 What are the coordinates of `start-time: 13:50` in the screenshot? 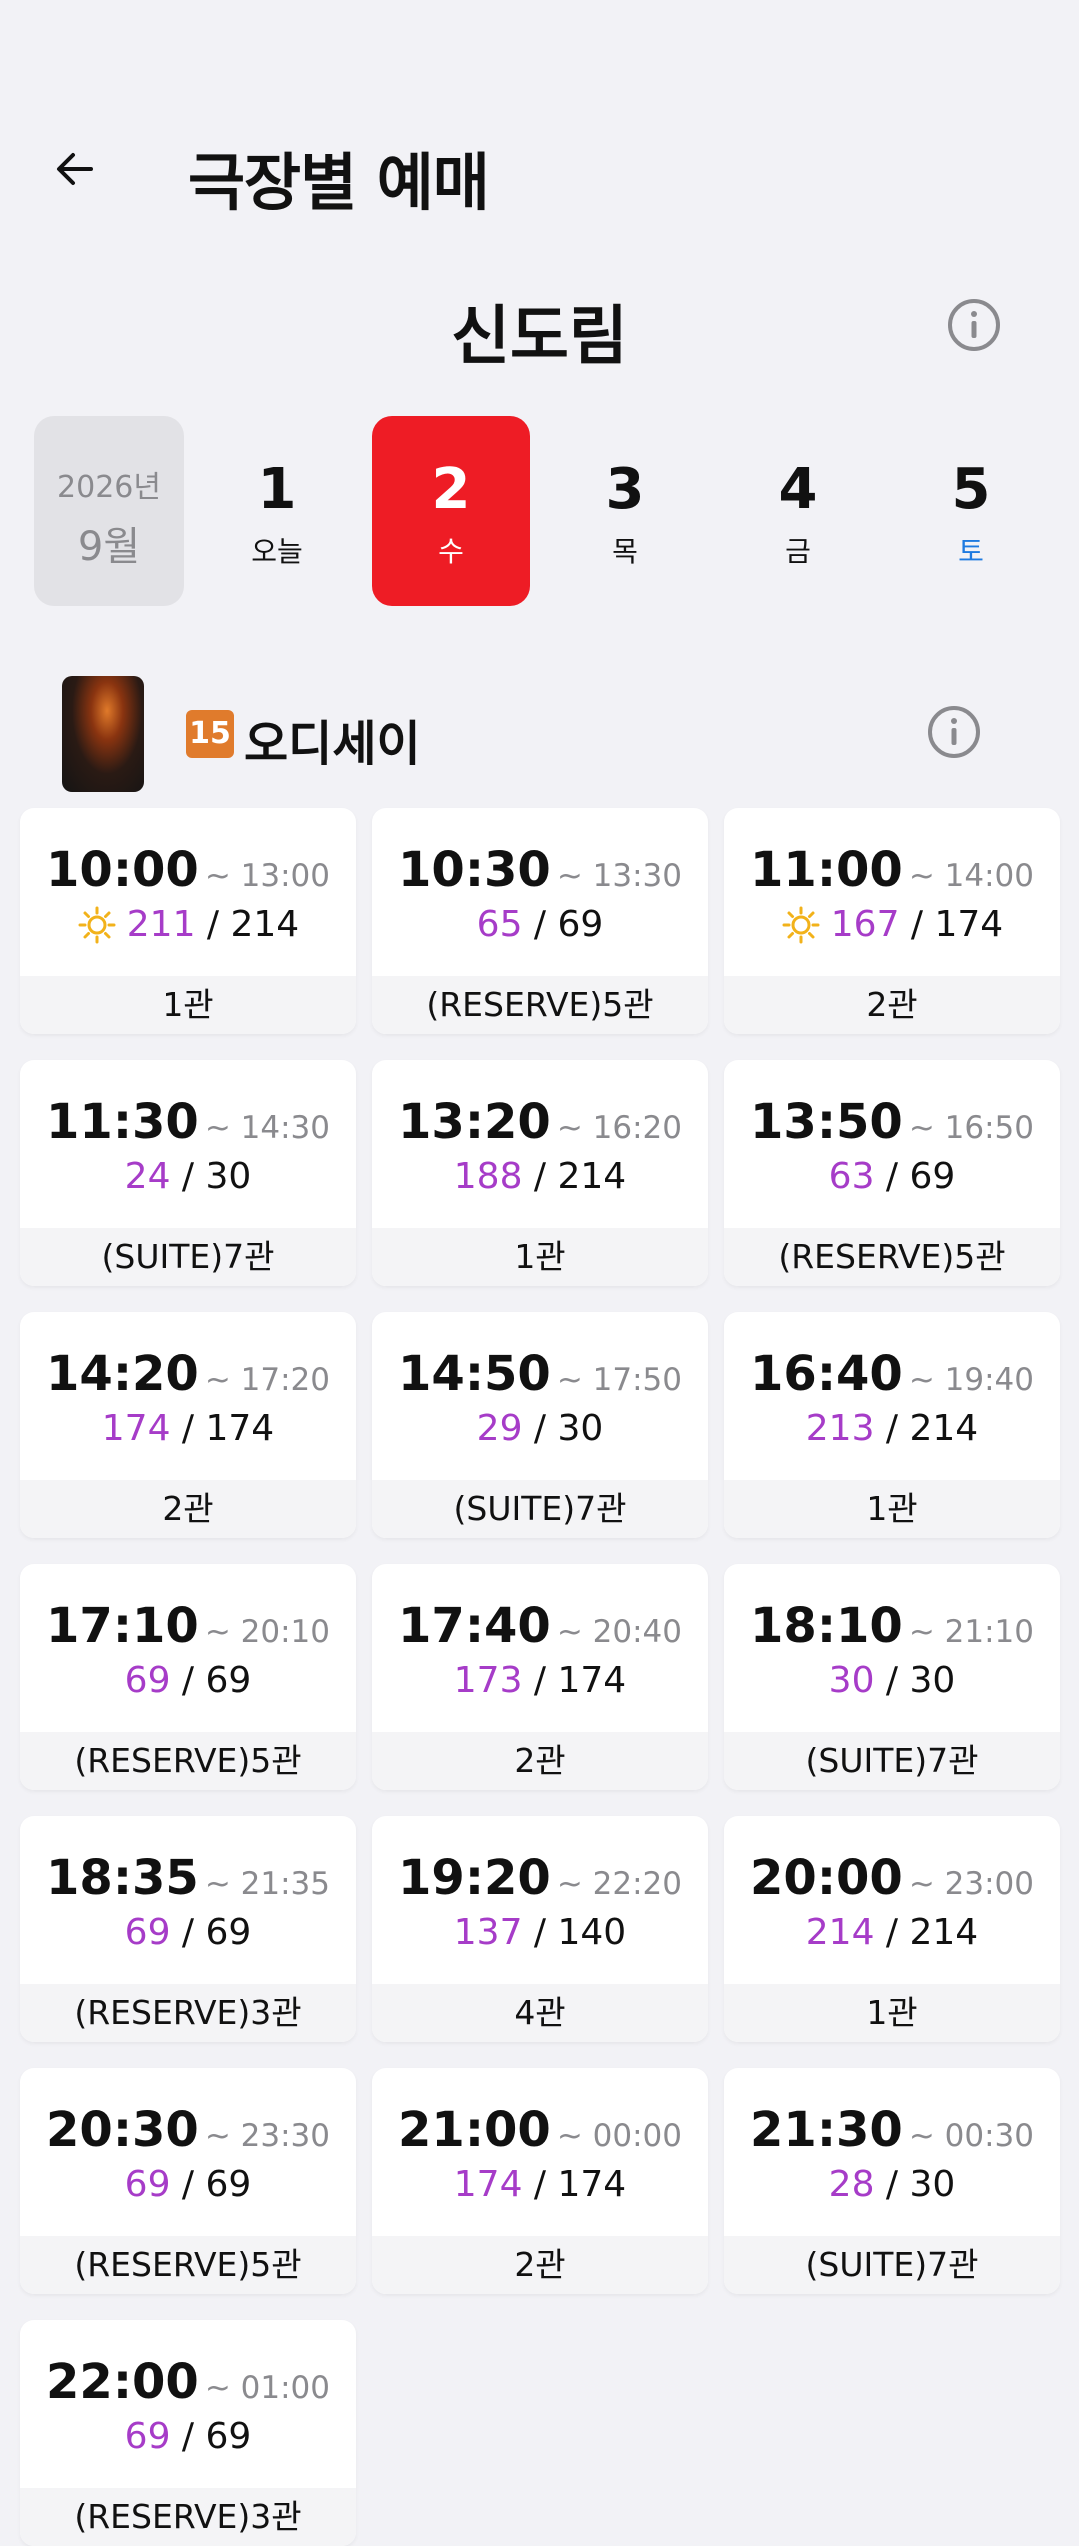 It's located at (826, 1122).